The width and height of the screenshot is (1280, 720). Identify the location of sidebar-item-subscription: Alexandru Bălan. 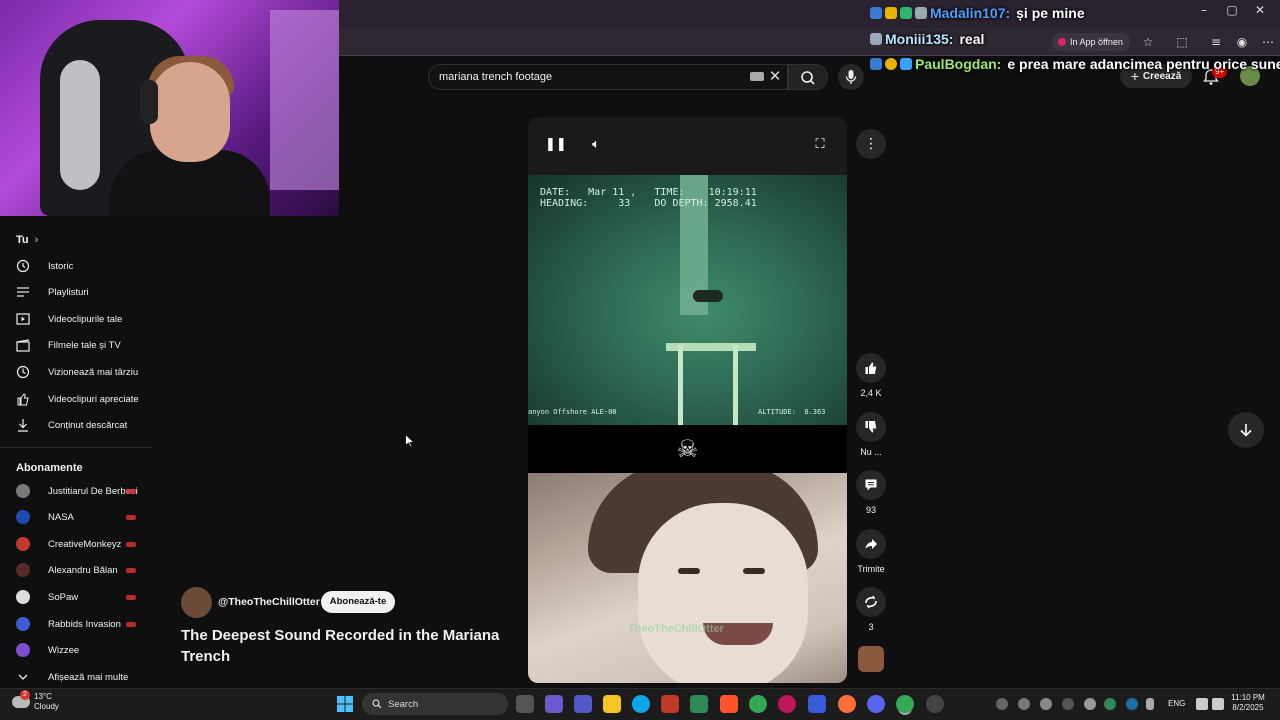
(77, 570).